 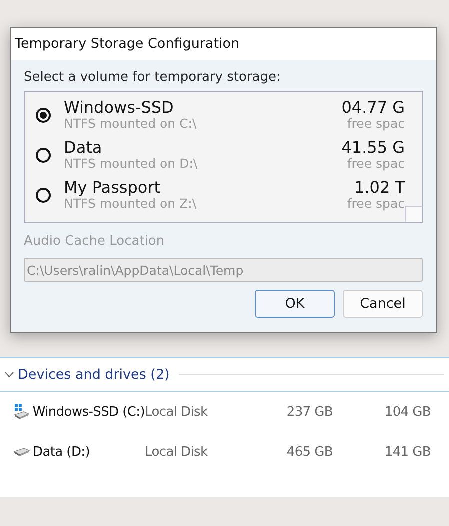 I want to click on drive-name: Windows-SSD (C:), so click(x=88, y=412).